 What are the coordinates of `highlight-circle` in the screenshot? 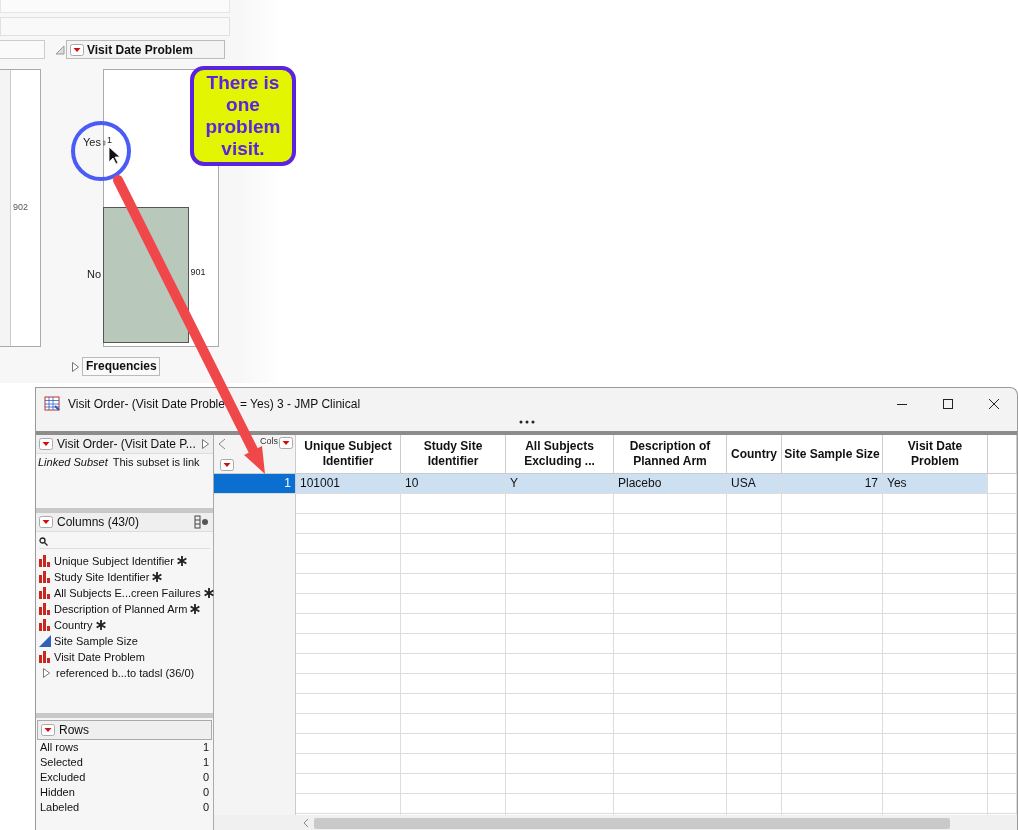 It's located at (101, 151).